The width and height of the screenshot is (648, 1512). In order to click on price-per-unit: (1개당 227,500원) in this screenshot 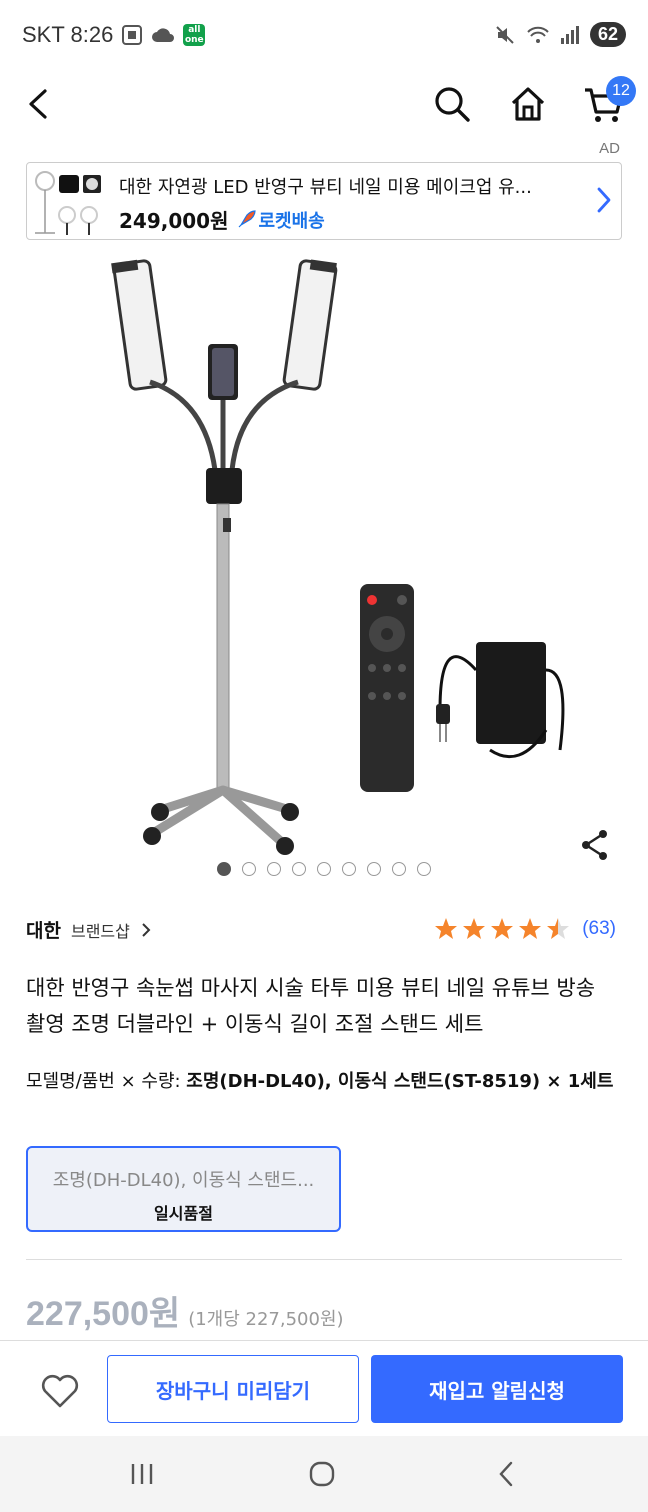, I will do `click(266, 1319)`.